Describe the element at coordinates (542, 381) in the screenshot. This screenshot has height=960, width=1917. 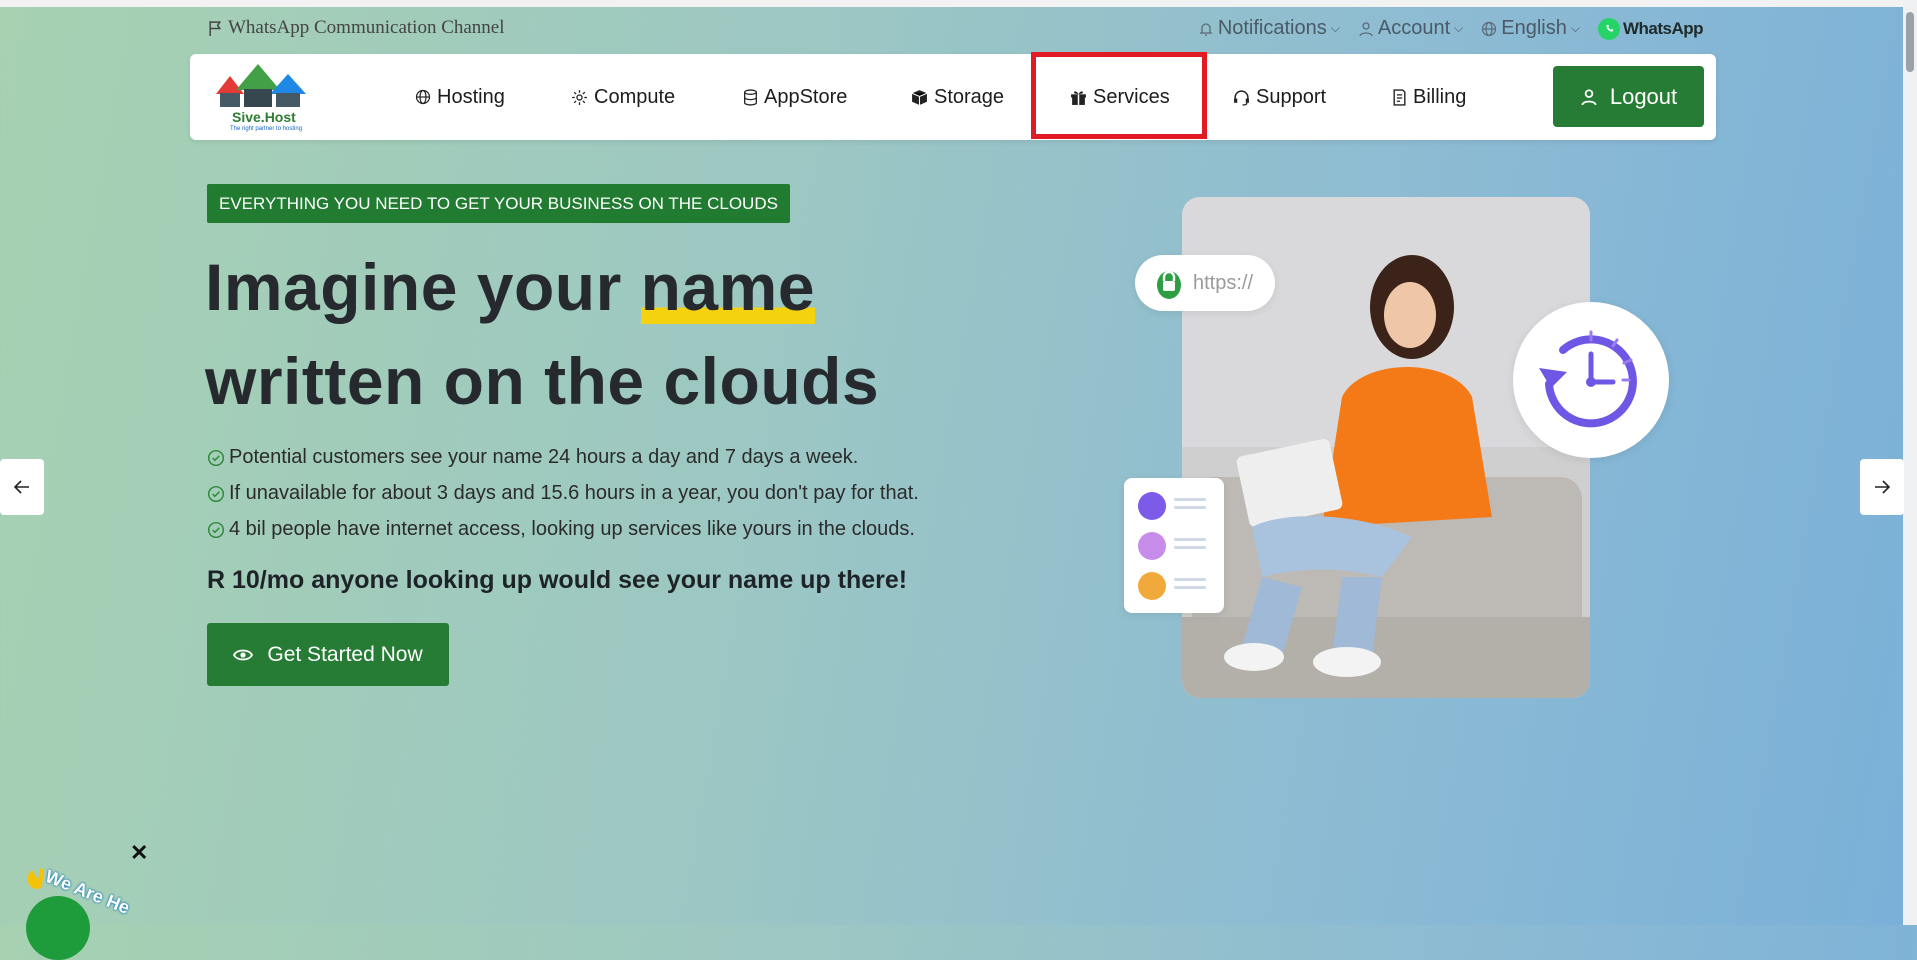
I see `hero-title-line2: written on the clouds` at that location.